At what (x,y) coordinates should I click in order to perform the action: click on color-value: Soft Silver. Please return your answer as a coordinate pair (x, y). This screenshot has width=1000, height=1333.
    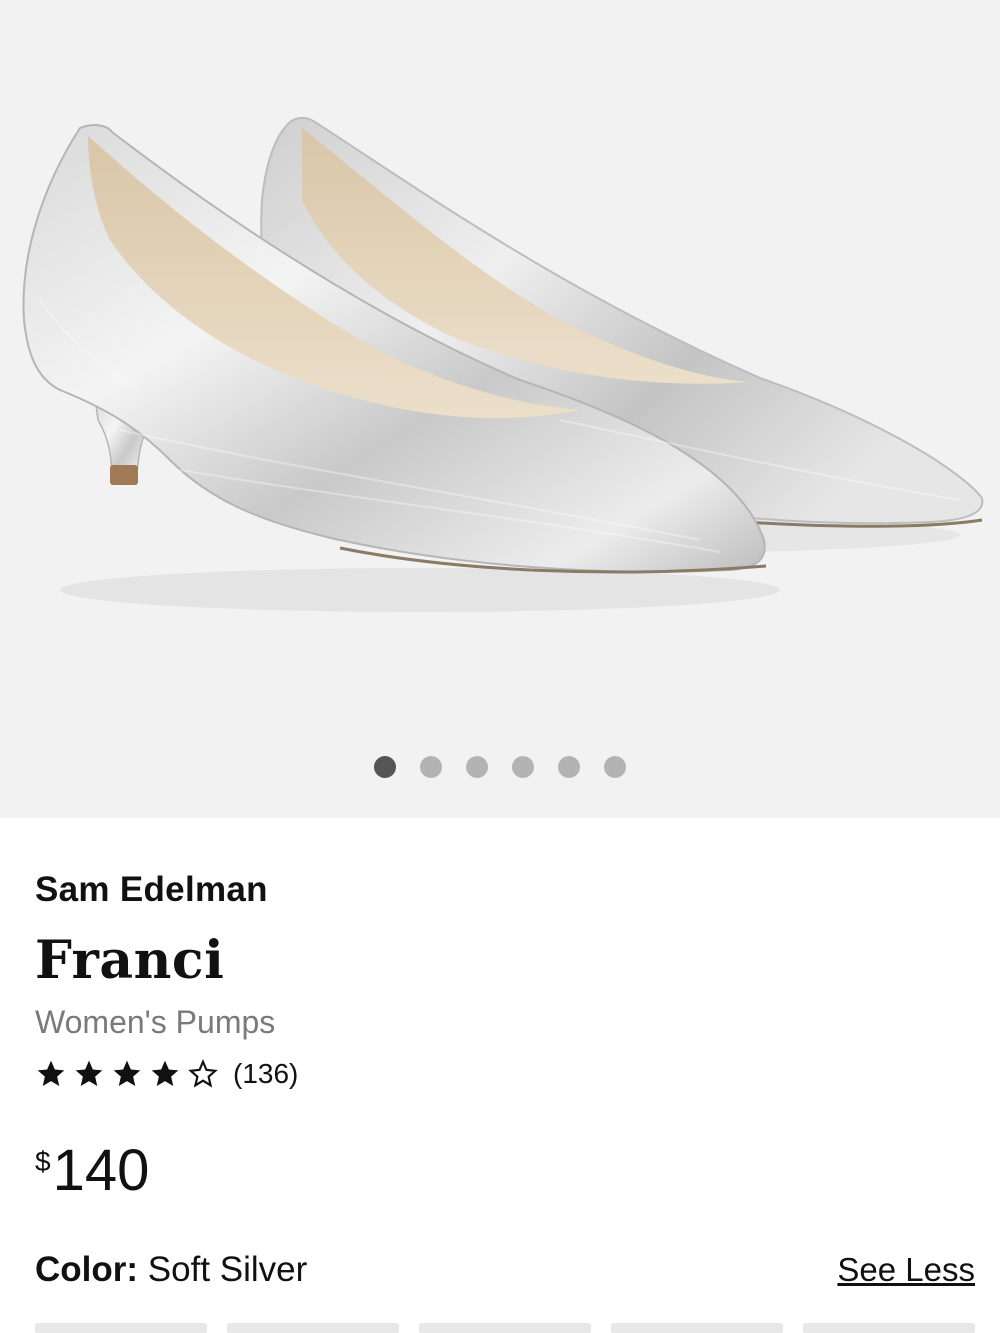
    Looking at the image, I should click on (227, 1269).